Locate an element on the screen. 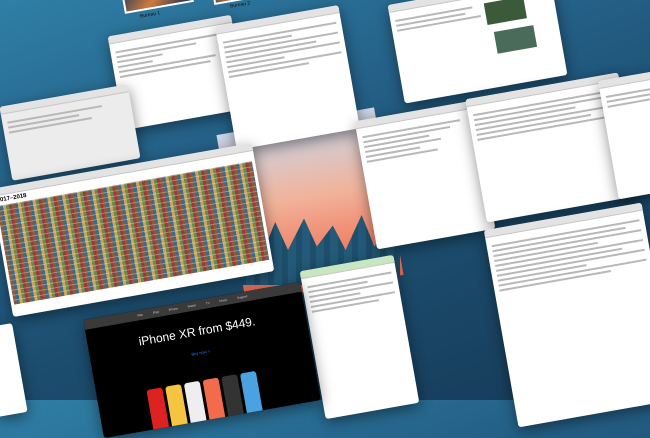 This screenshot has height=438, width=650. nav-item: Mac is located at coordinates (140, 315).